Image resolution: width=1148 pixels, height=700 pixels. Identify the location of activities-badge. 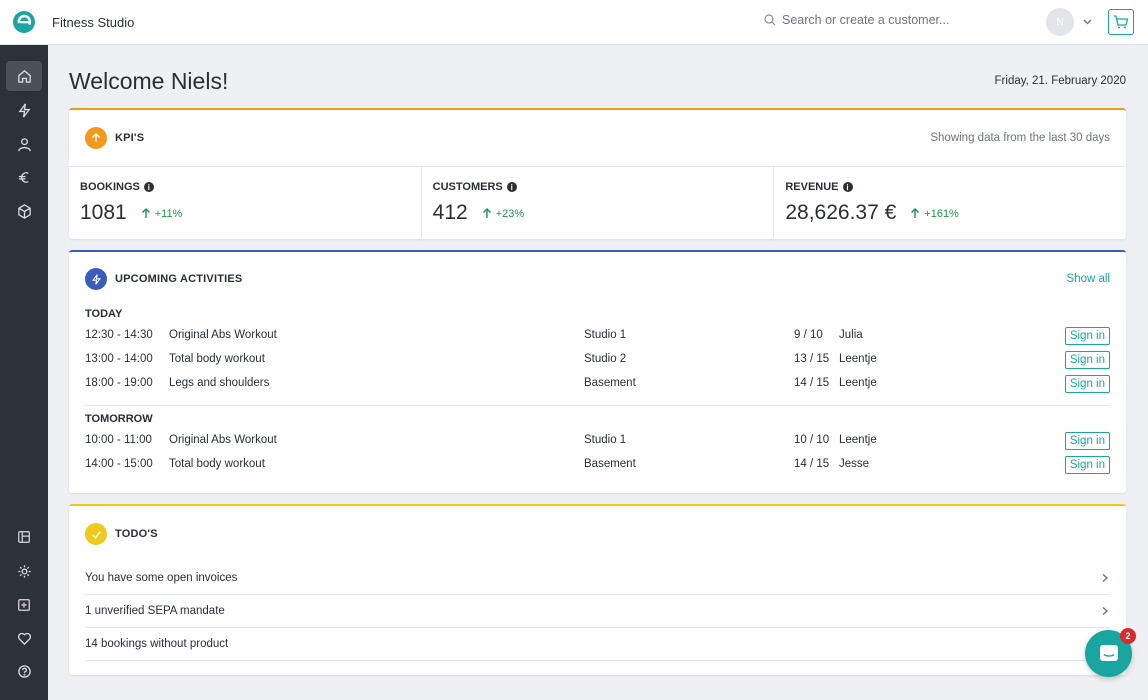
(96, 279).